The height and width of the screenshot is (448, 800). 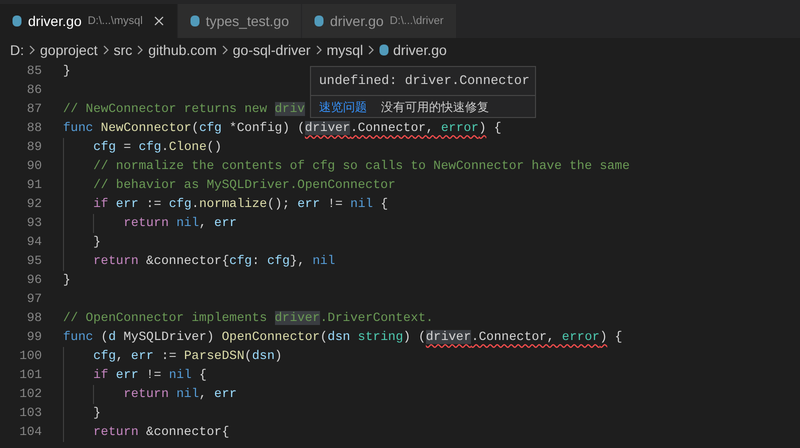 I want to click on code-line: if err := cfg.normalize(); err != nil {, so click(x=240, y=205).